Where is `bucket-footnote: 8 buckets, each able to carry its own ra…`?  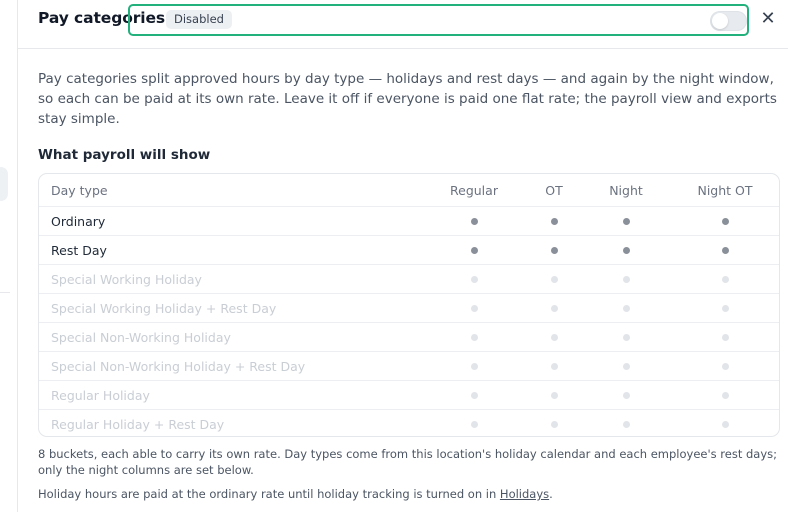 bucket-footnote: 8 buckets, each able to carry its own ra… is located at coordinates (408, 462).